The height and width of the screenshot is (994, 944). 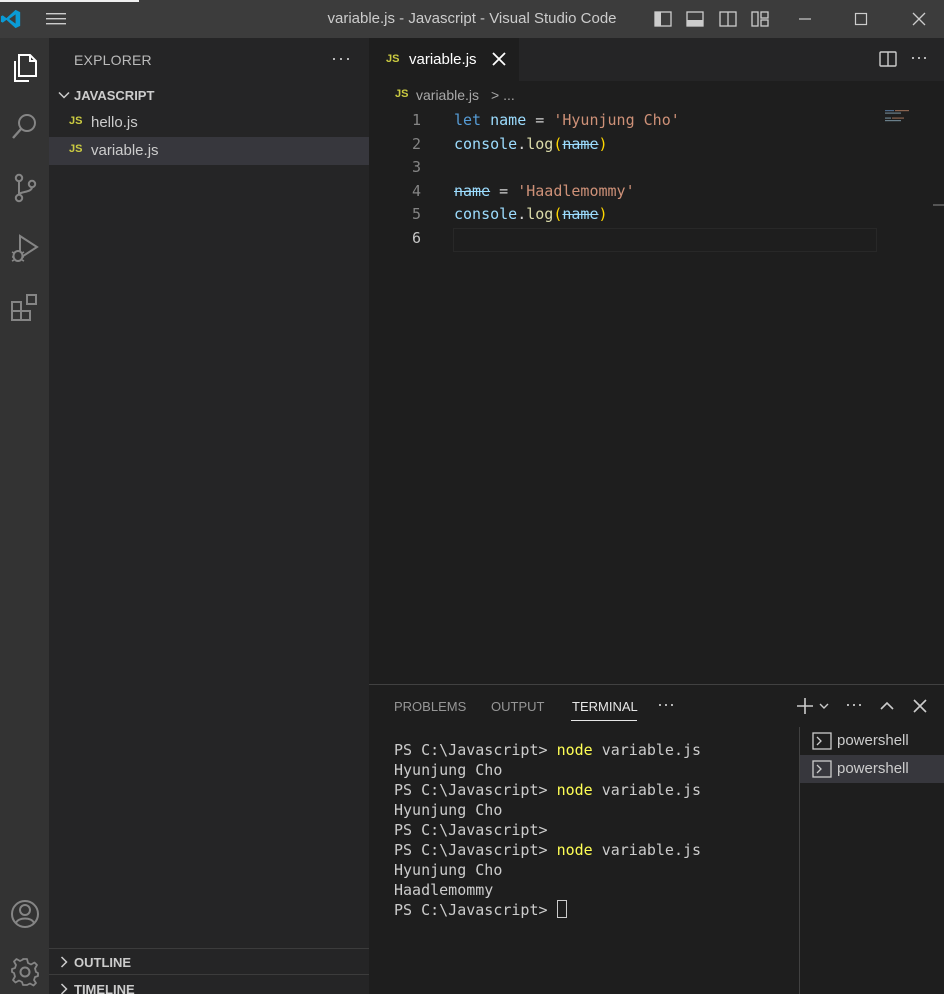 I want to click on code-token: ), so click(x=603, y=214).